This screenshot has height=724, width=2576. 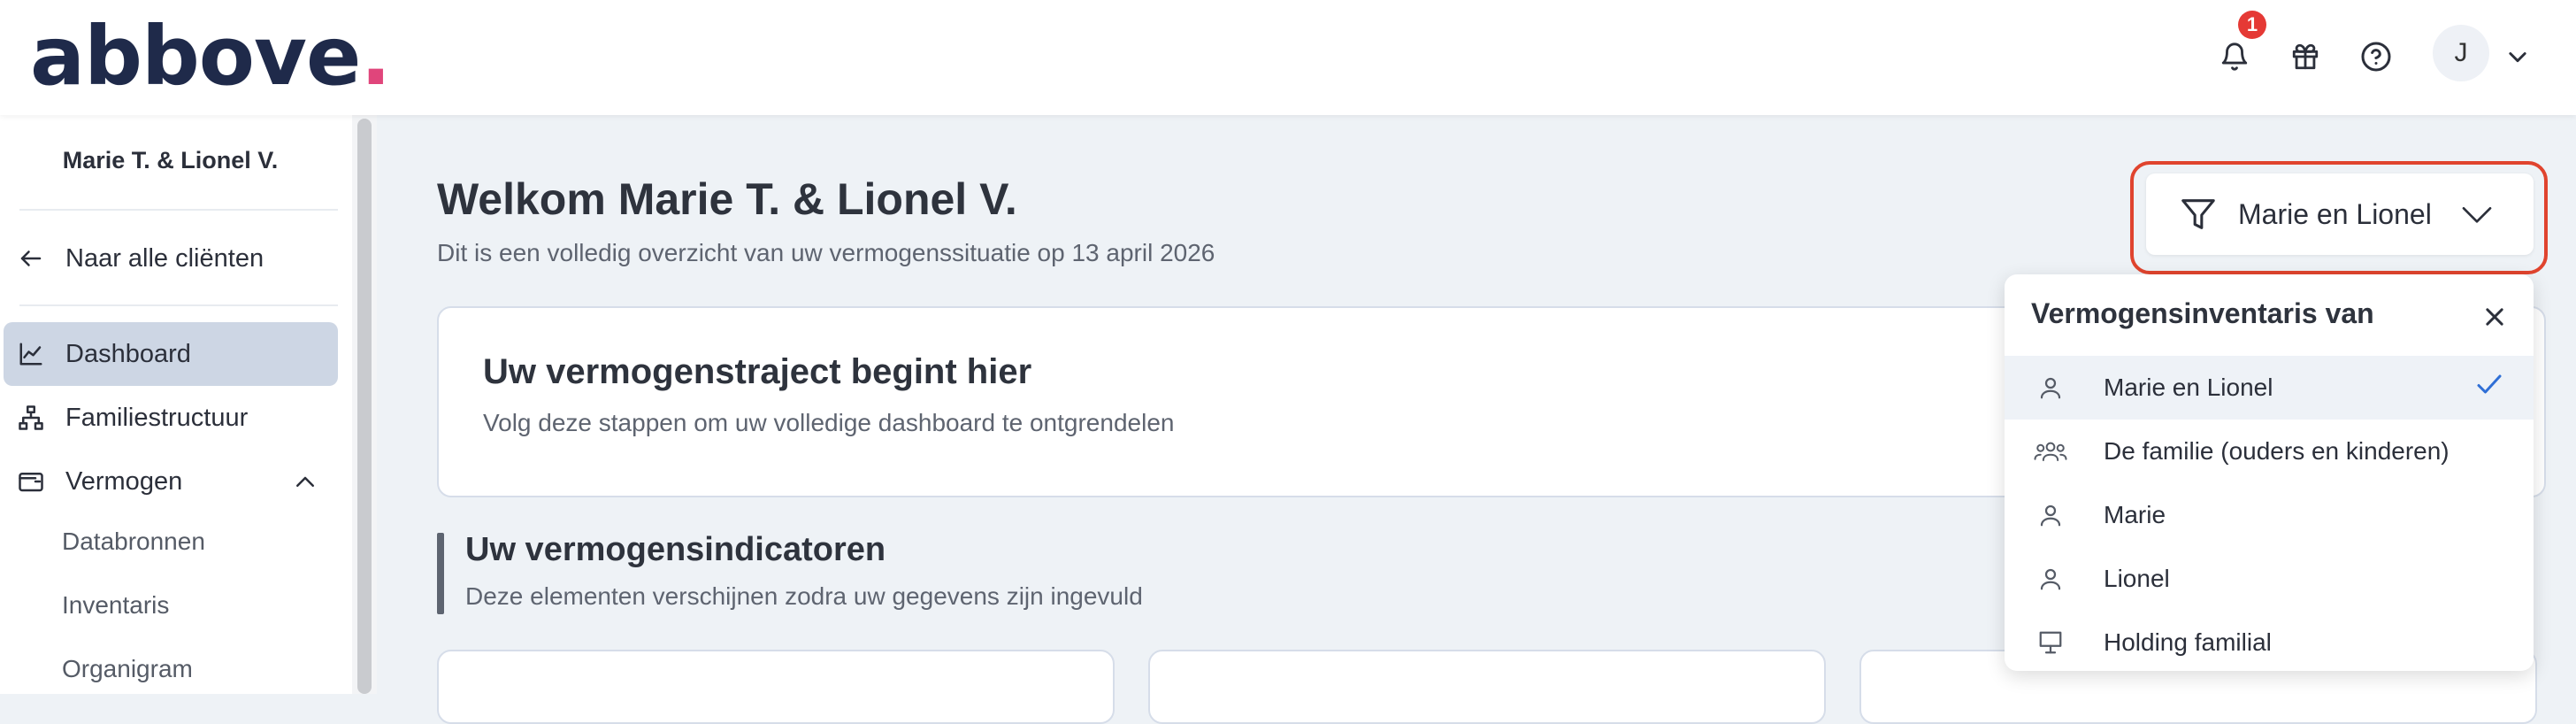 What do you see at coordinates (727, 199) in the screenshot?
I see `page-title: Welkom Marie T. & Lionel V.` at bounding box center [727, 199].